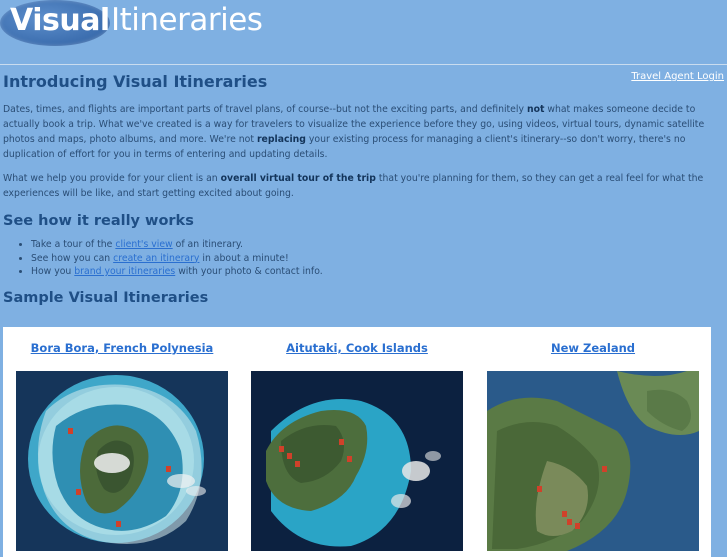  I want to click on create-itinerary-link: create an itinerary, so click(156, 258).